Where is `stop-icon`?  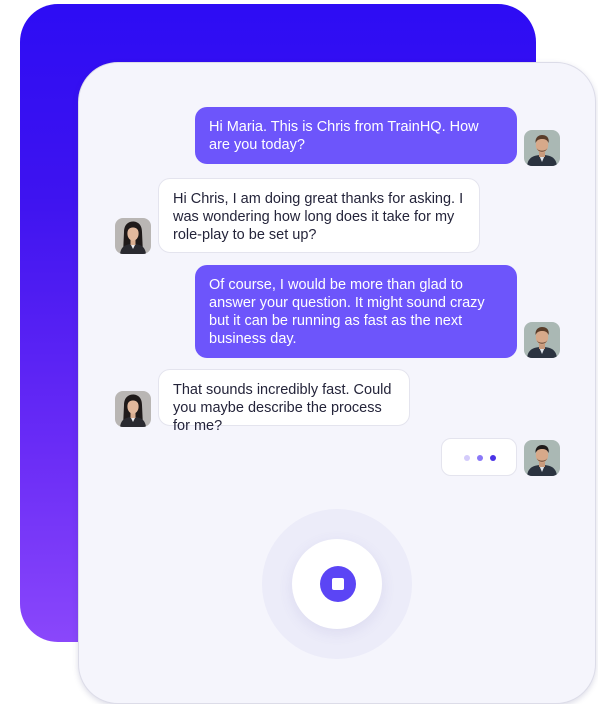
stop-icon is located at coordinates (338, 584).